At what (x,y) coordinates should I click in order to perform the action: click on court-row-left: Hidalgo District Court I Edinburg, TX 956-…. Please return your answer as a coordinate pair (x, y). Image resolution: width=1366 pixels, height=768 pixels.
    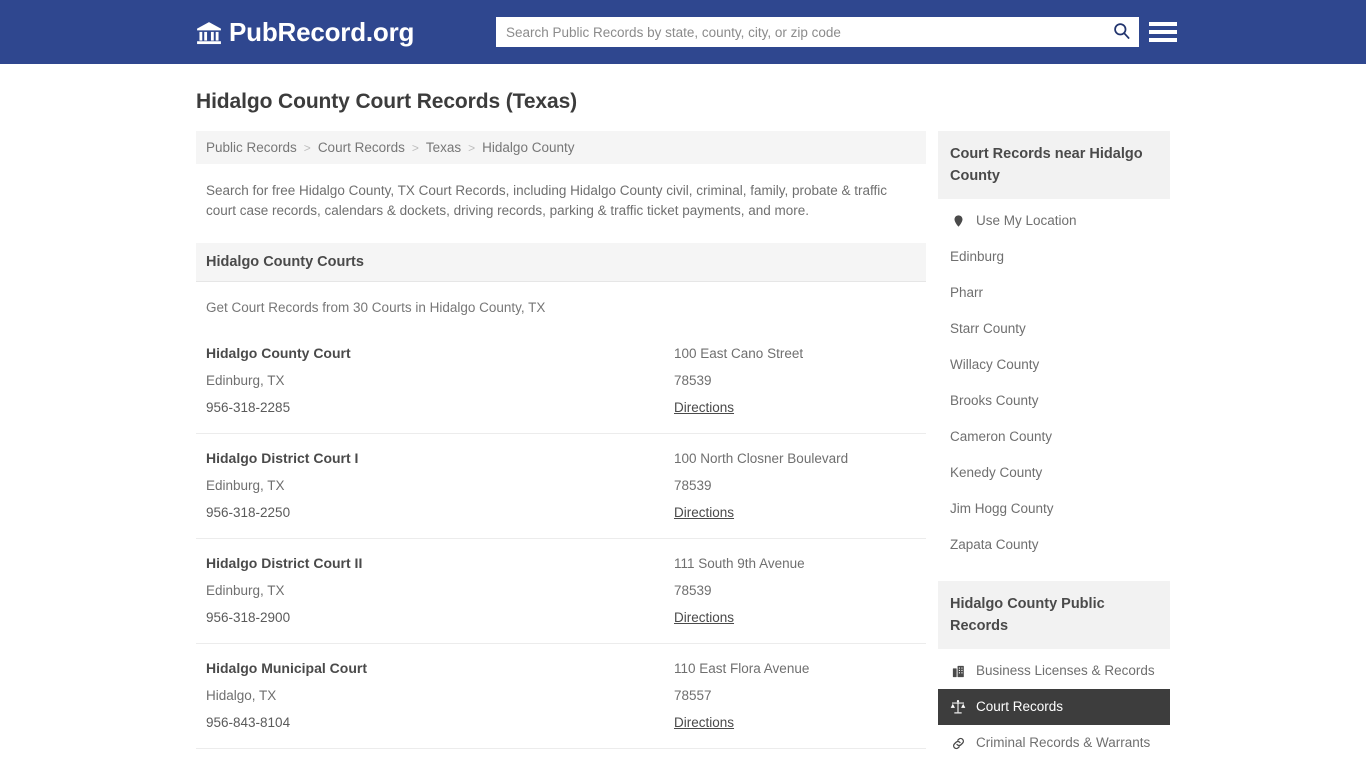
    Looking at the image, I should click on (440, 485).